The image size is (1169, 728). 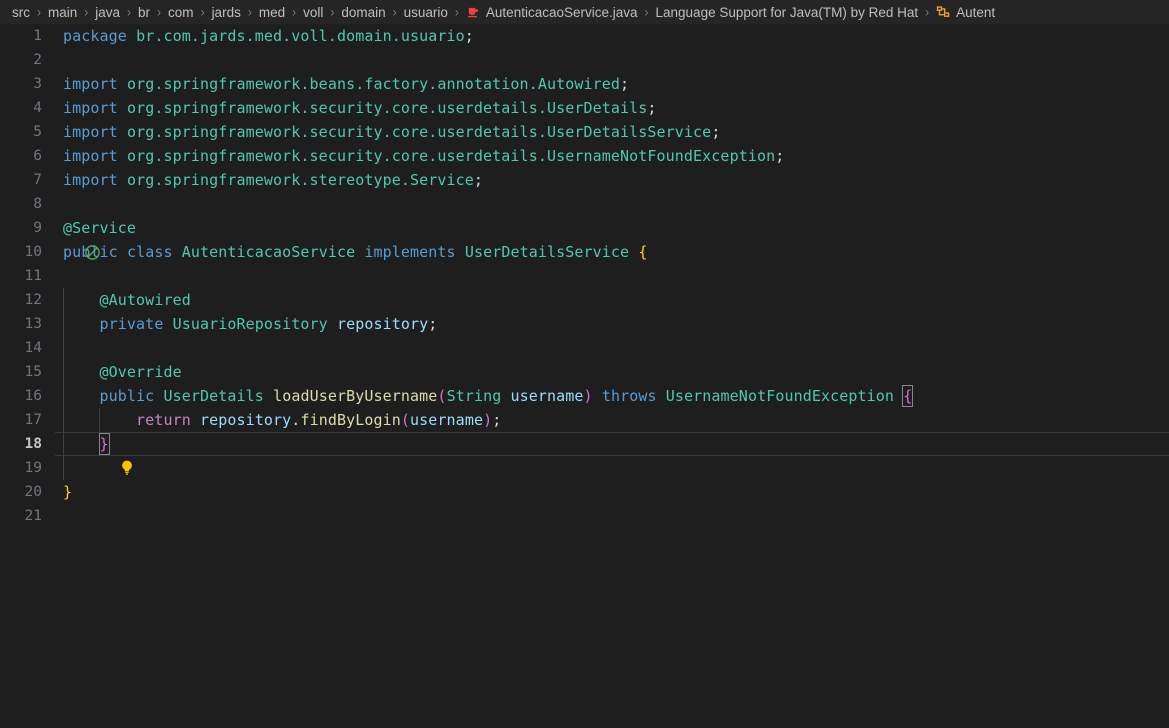 I want to click on editor-line: 8, so click(x=584, y=204).